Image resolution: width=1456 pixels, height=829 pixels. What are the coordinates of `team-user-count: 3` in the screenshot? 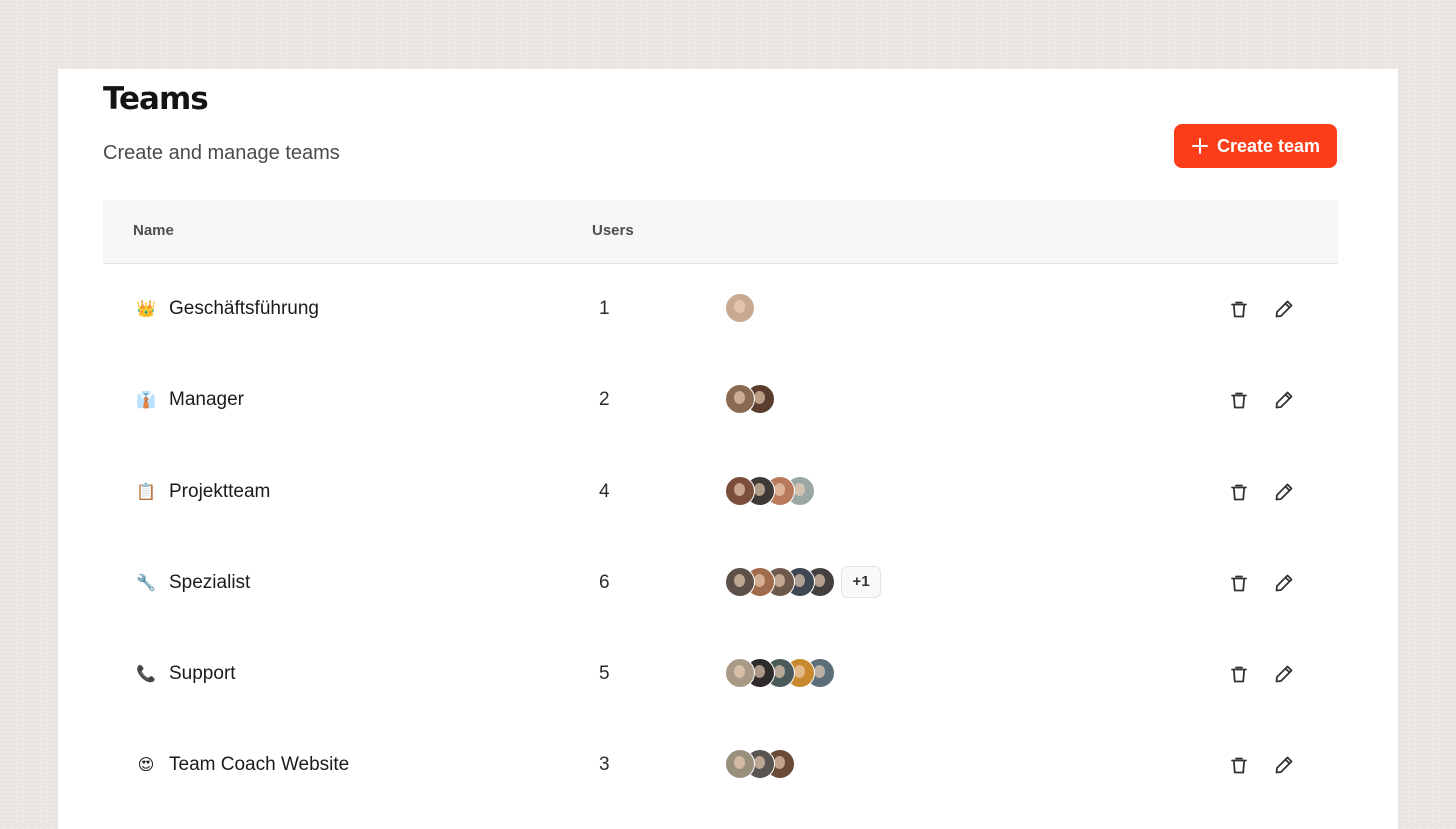 It's located at (604, 765).